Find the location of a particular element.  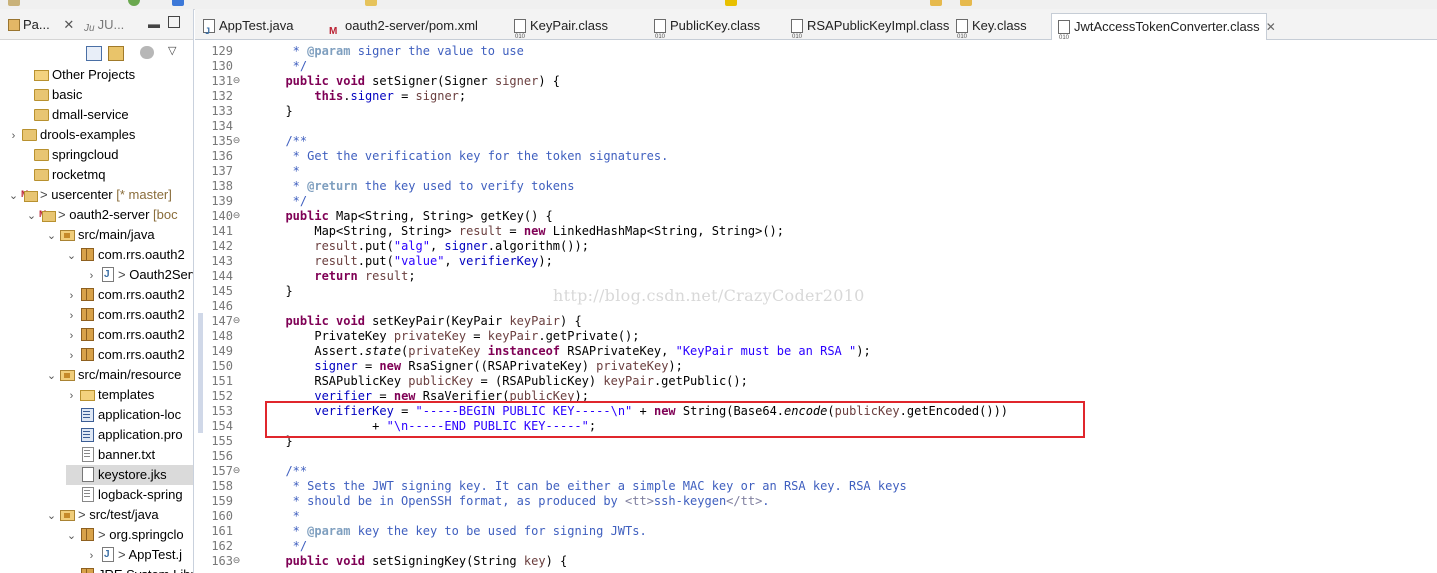

package-icon is located at coordinates (87, 254).